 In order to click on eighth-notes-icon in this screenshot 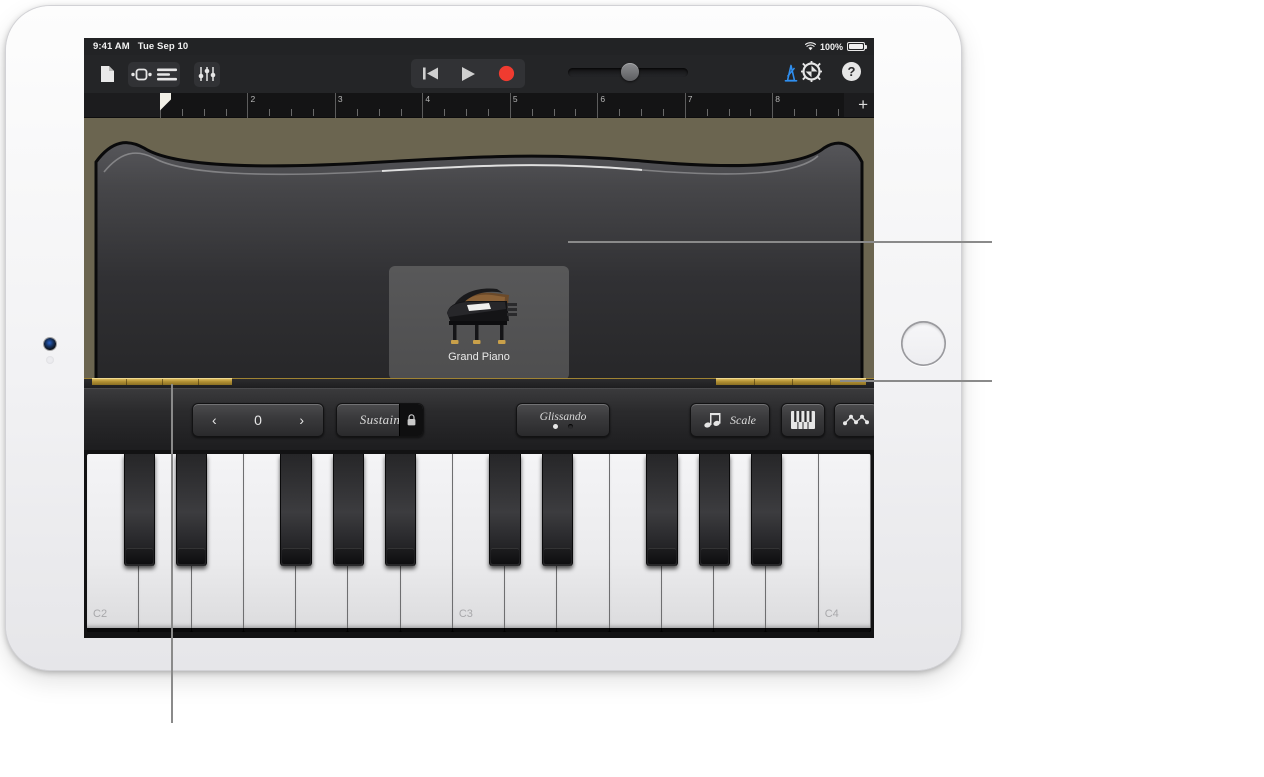, I will do `click(712, 420)`.